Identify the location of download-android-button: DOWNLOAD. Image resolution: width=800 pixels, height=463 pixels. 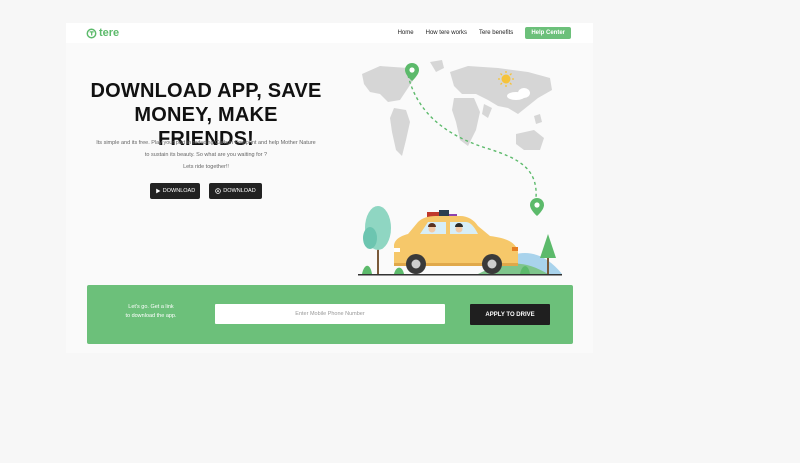
(175, 191).